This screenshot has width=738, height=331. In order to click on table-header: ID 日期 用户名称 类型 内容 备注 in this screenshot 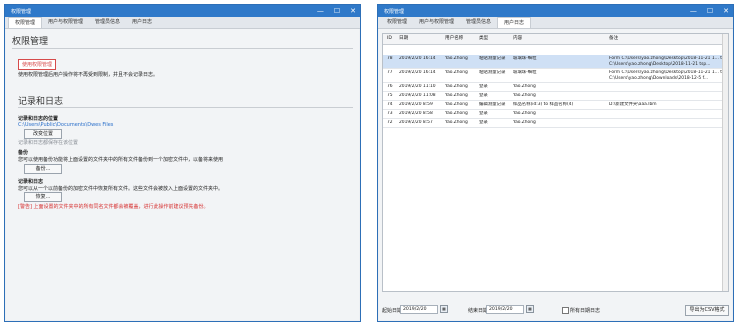, I will do `click(555, 39)`.